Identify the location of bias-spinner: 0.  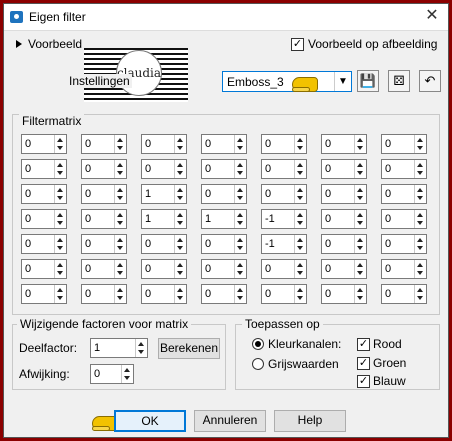
(112, 374).